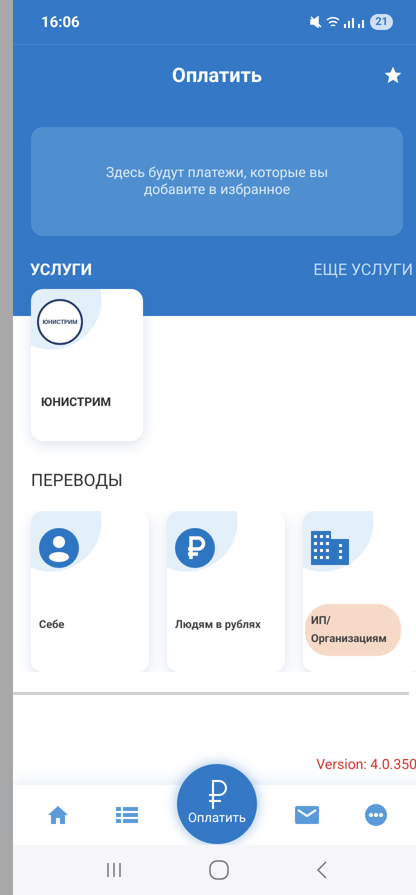  I want to click on signal-icon, so click(355, 22).